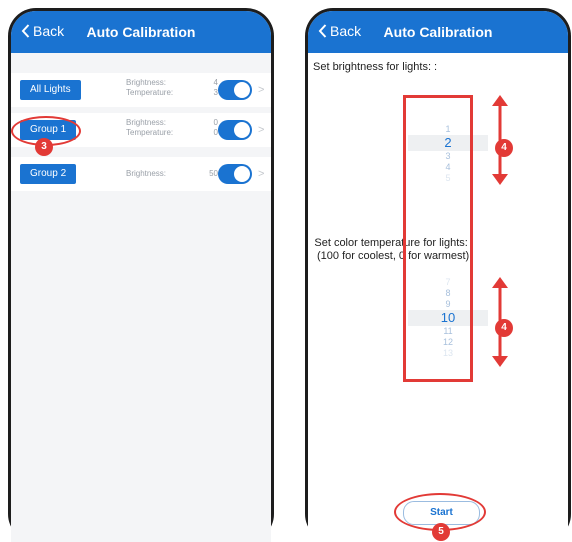 The height and width of the screenshot is (542, 572). What do you see at coordinates (213, 173) in the screenshot?
I see `brightness-value: 50` at bounding box center [213, 173].